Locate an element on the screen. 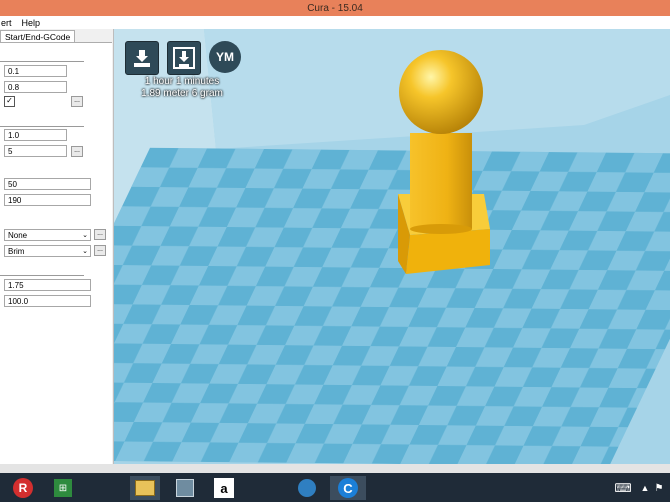 Image resolution: width=670 pixels, height=502 pixels. youmagine-button: YM is located at coordinates (225, 57).